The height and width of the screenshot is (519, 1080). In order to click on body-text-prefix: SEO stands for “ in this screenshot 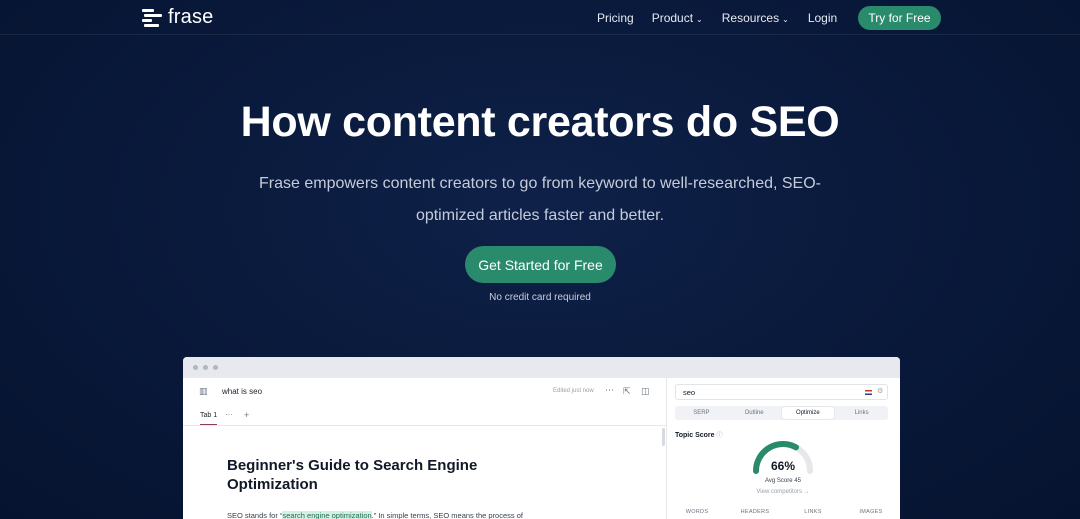, I will do `click(255, 515)`.